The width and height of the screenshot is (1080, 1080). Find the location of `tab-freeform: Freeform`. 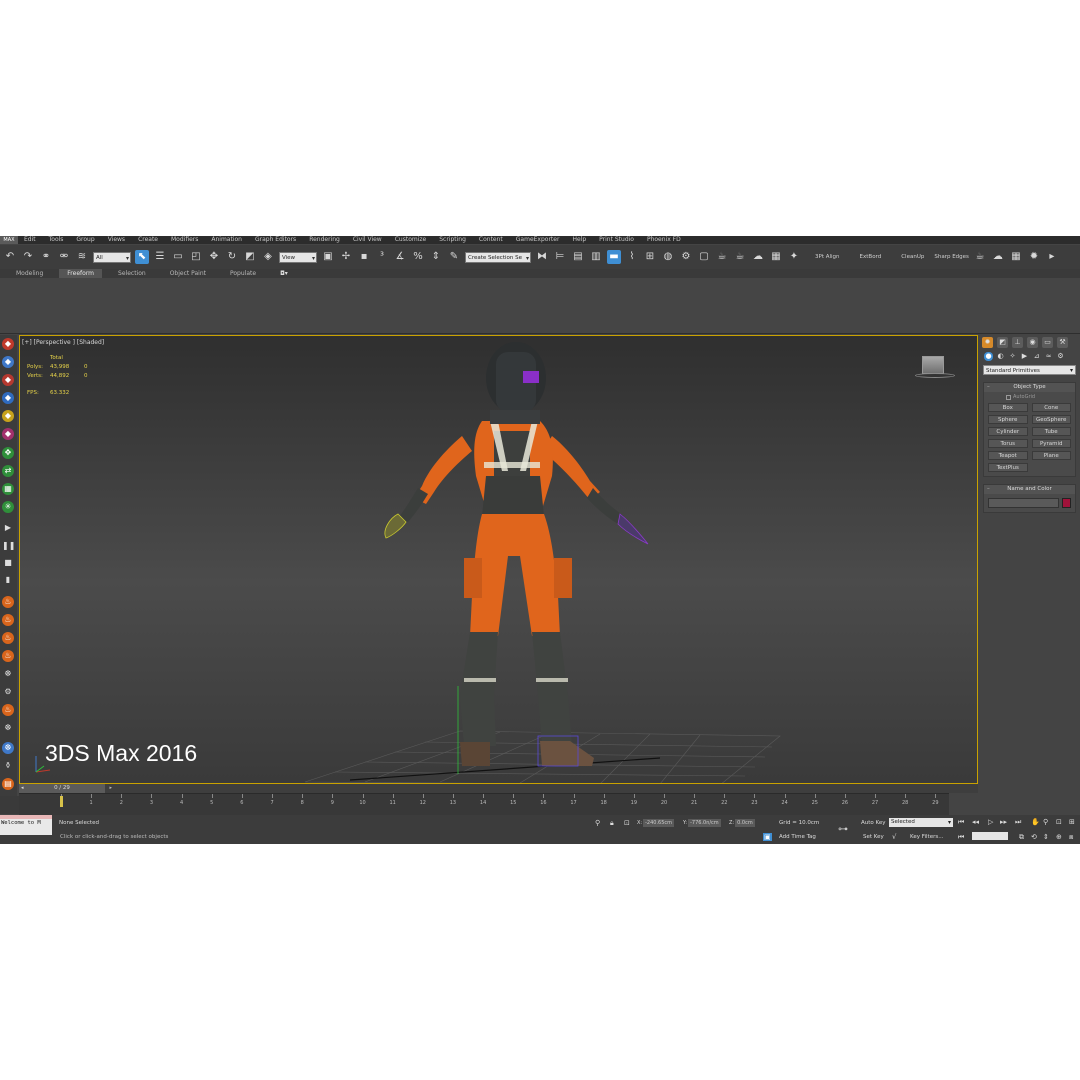

tab-freeform: Freeform is located at coordinates (81, 273).